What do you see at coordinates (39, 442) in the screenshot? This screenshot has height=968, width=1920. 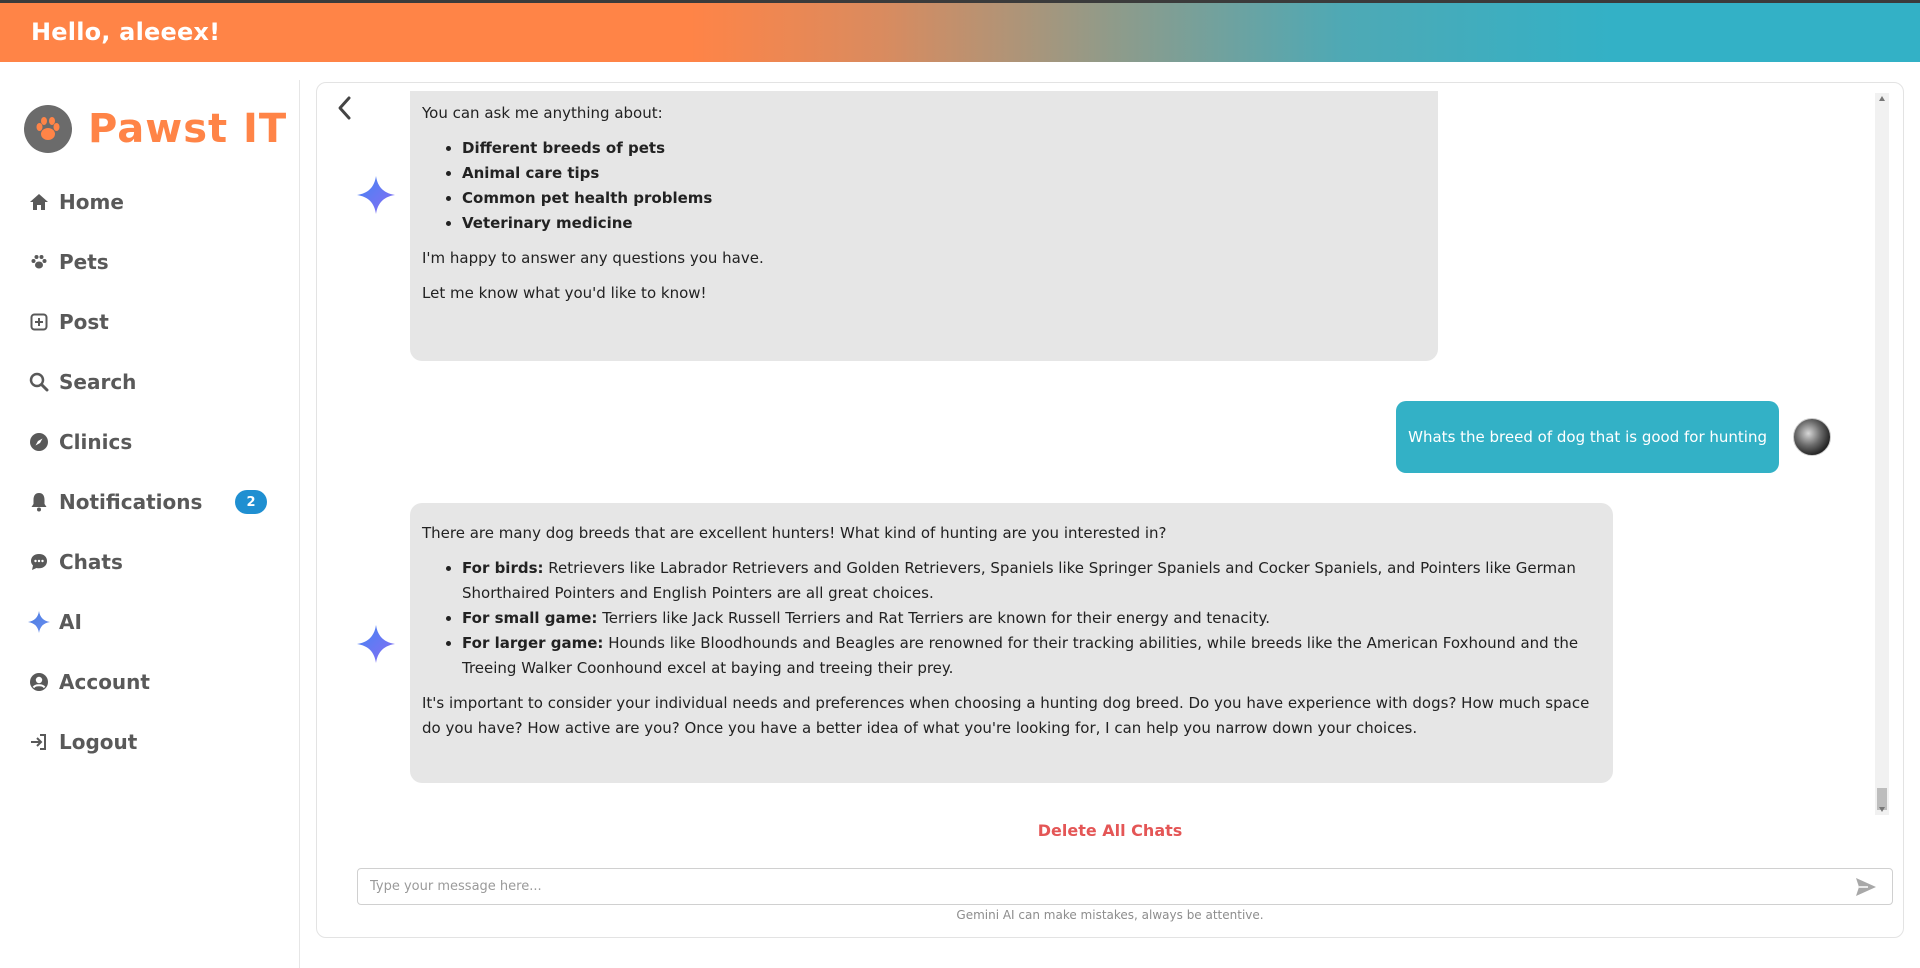 I see `compass-icon` at bounding box center [39, 442].